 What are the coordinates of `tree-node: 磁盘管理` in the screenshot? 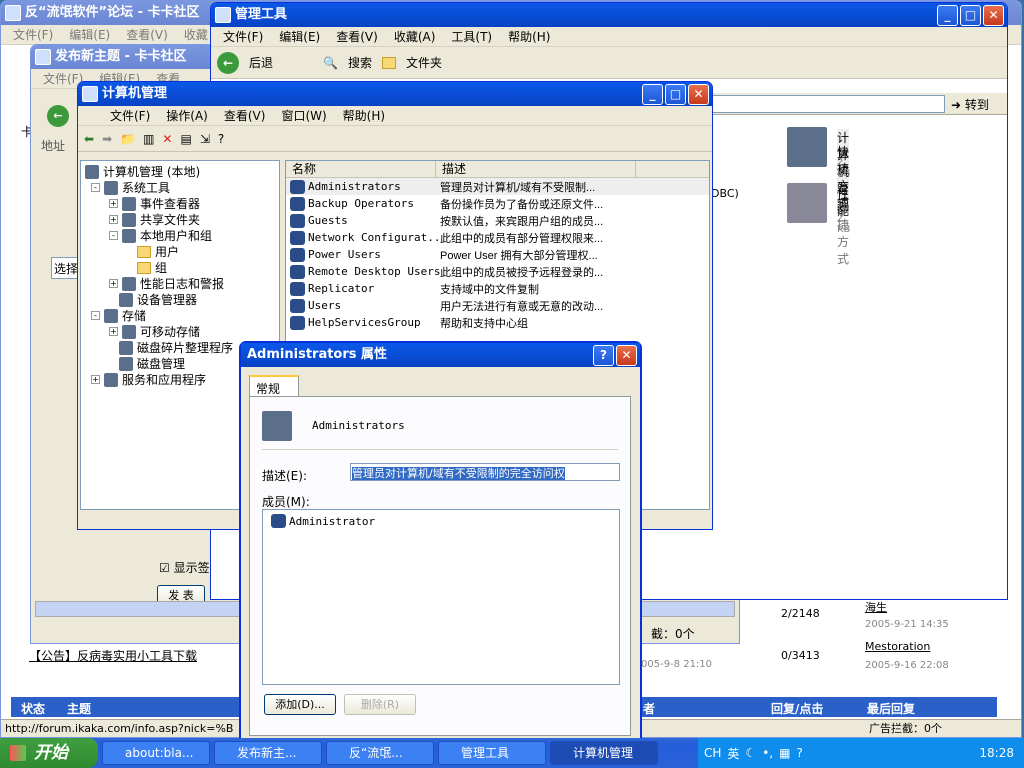 It's located at (152, 363).